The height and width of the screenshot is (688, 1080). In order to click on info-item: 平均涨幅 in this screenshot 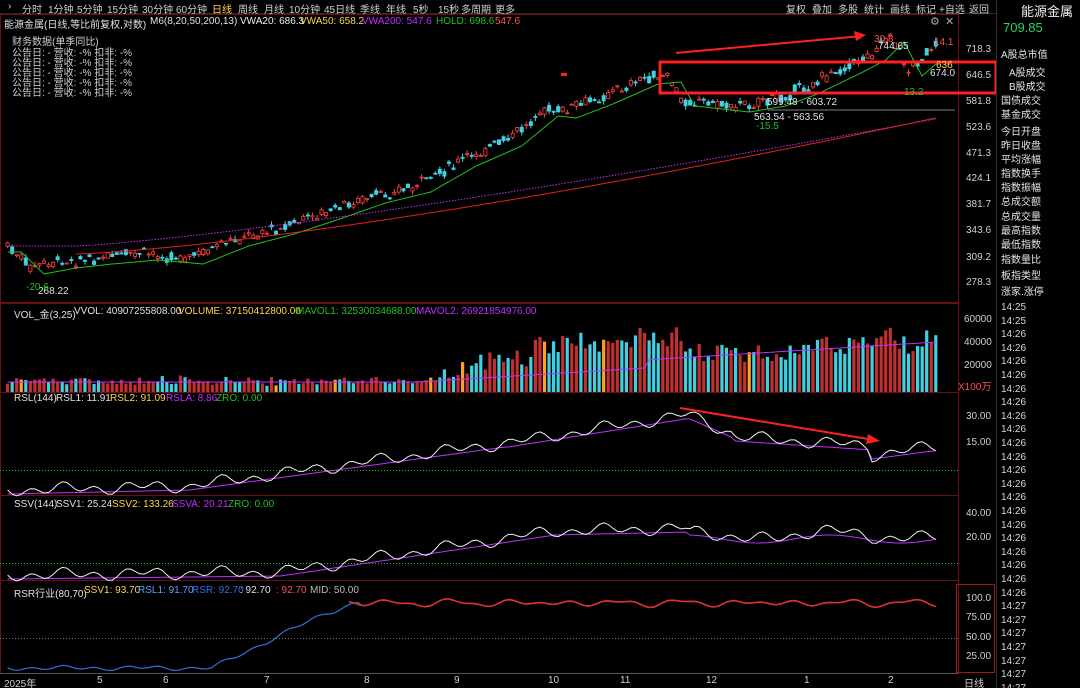, I will do `click(1021, 158)`.